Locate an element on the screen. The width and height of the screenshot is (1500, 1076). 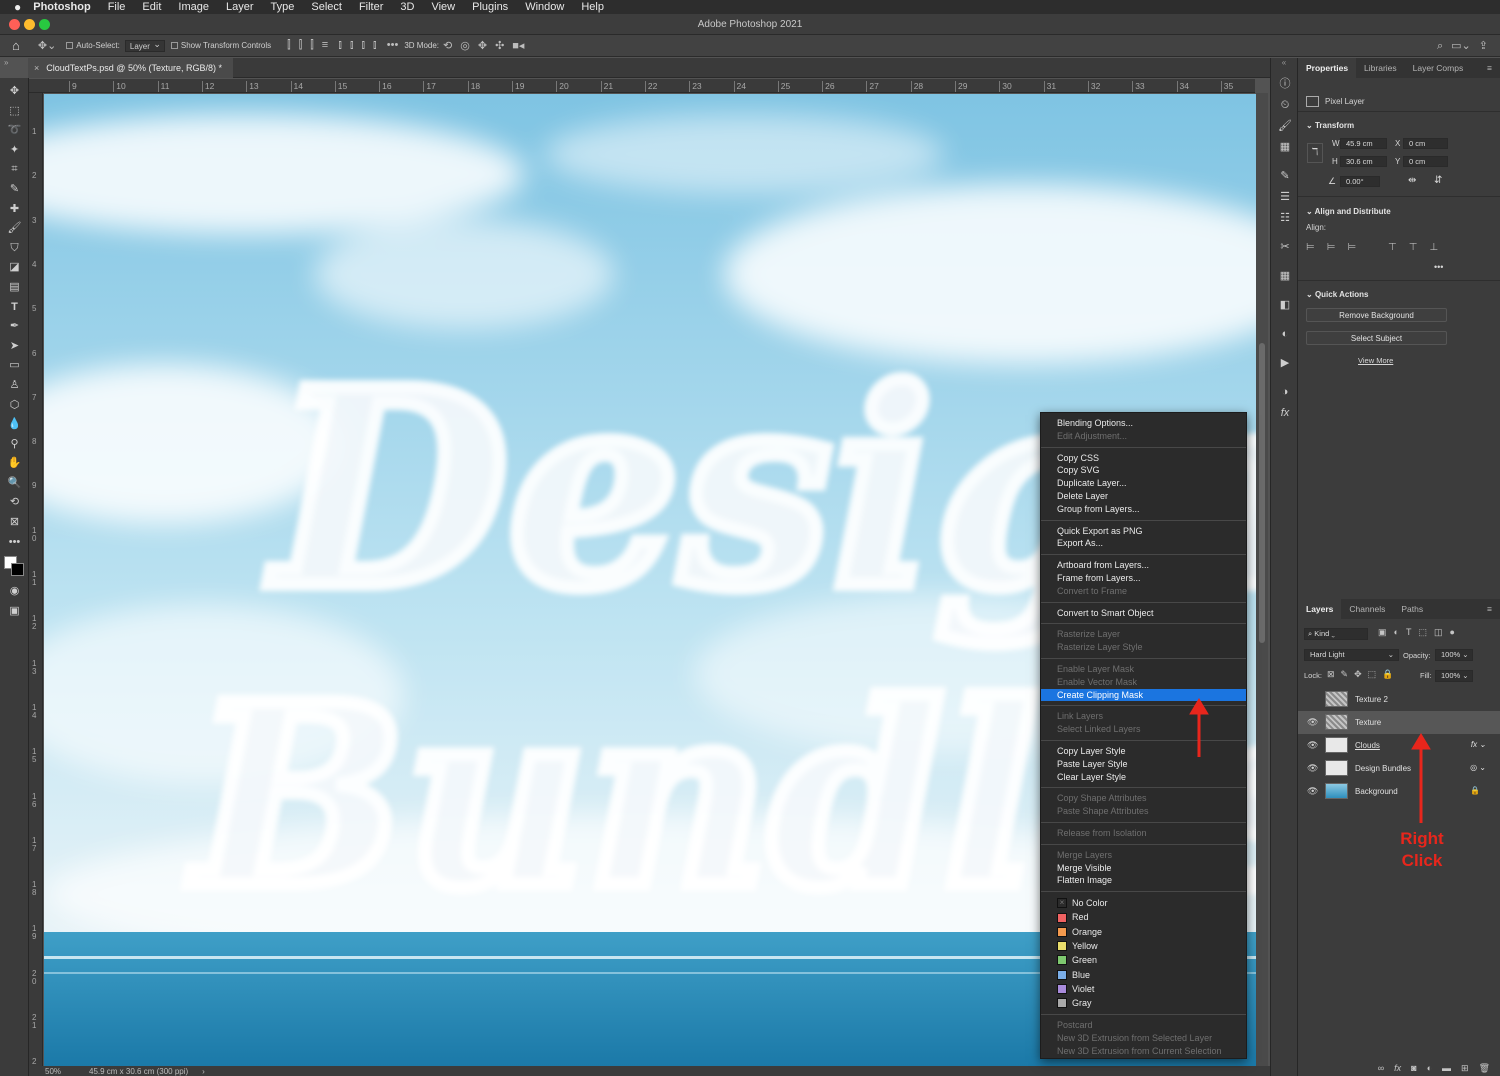
arrow-head-clipping-mask is located at coordinates (1199, 706).